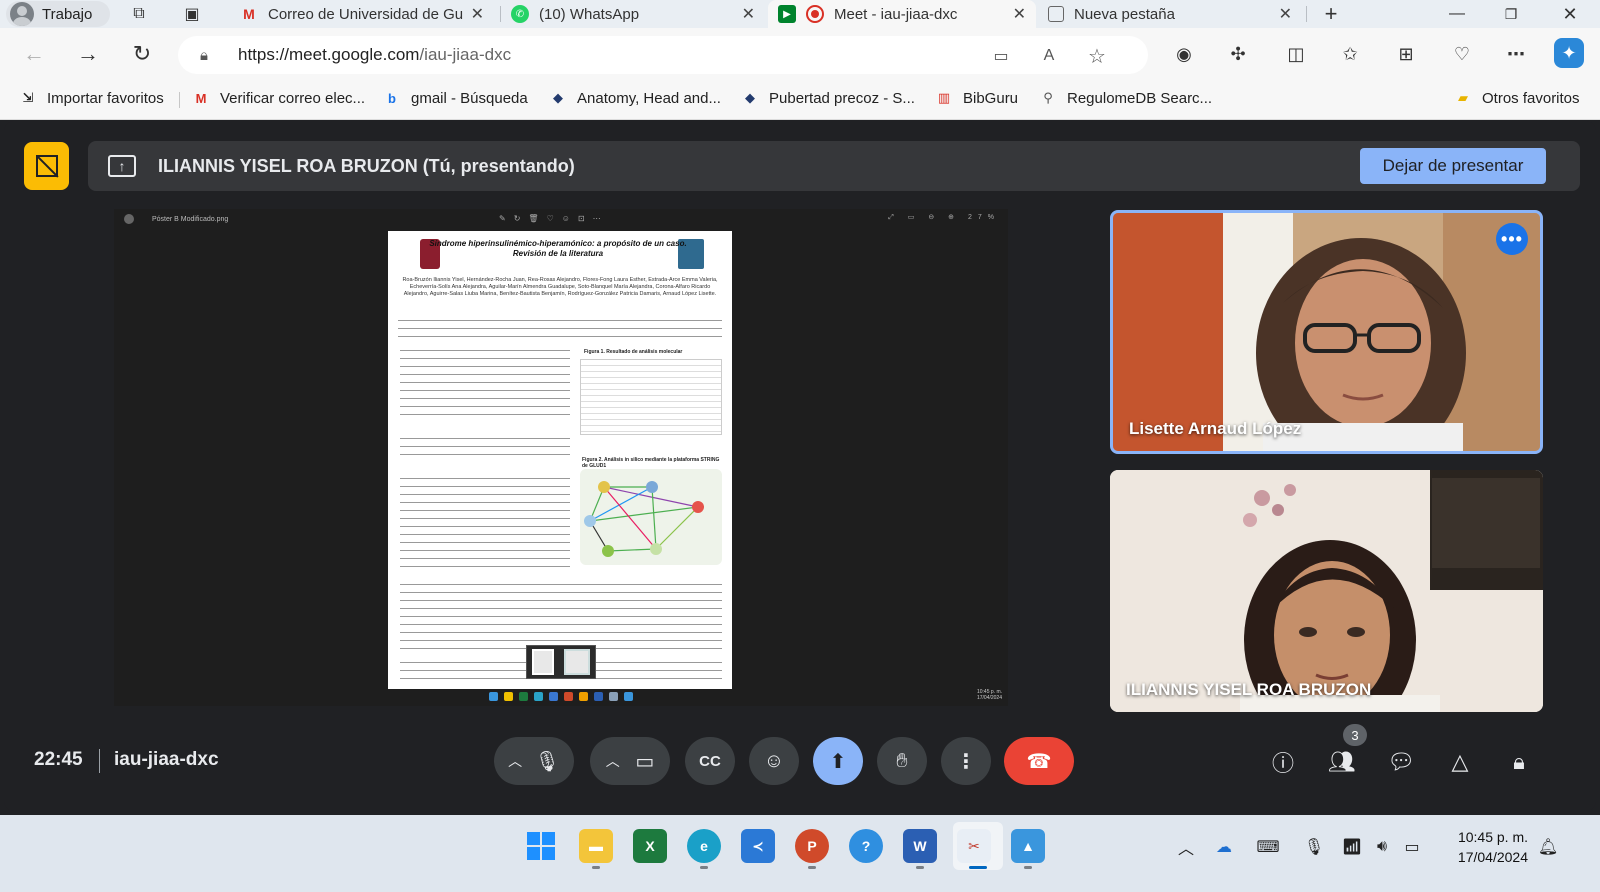 This screenshot has width=1600, height=892. I want to click on activities-icon: △, so click(1460, 762).